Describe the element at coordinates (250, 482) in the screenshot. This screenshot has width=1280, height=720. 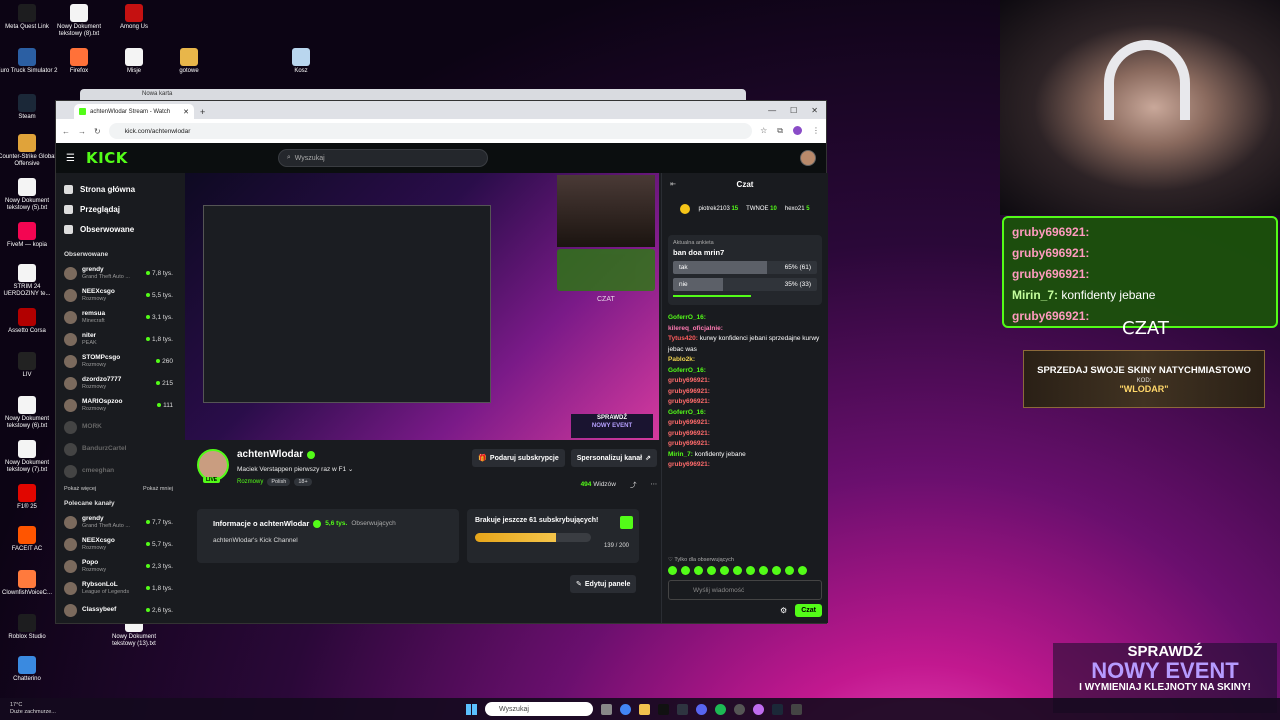
I see `category-link: Rozmowy` at that location.